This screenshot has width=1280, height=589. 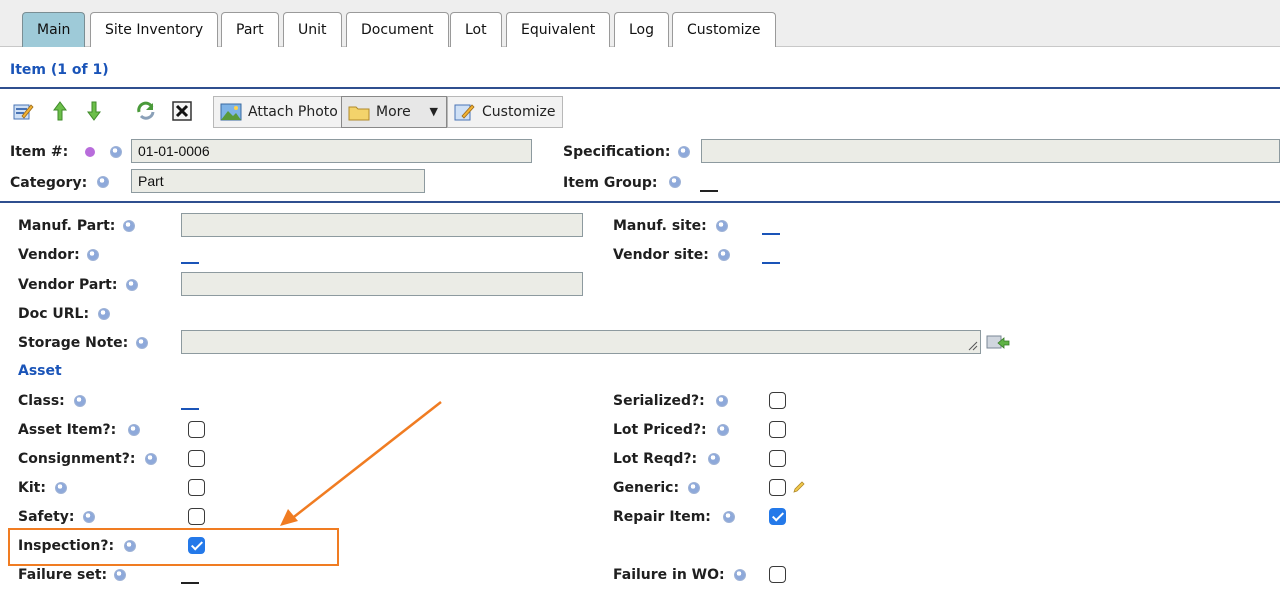 What do you see at coordinates (359, 113) in the screenshot?
I see `folder-icon` at bounding box center [359, 113].